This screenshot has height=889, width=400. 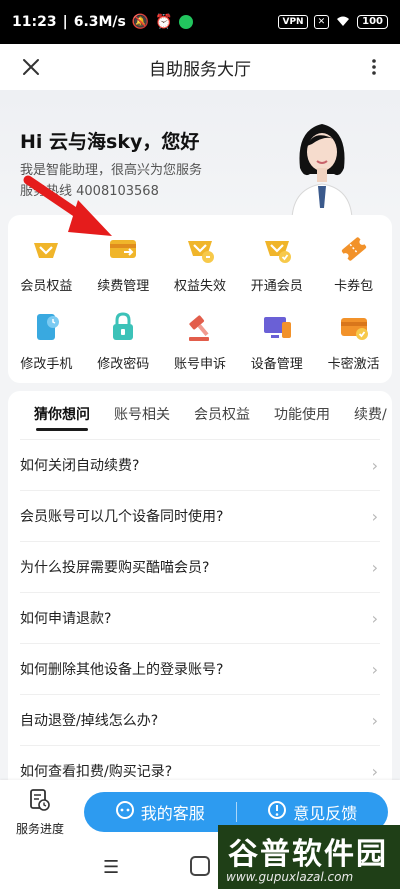 I want to click on menu-icon: ☰, so click(x=111, y=867).